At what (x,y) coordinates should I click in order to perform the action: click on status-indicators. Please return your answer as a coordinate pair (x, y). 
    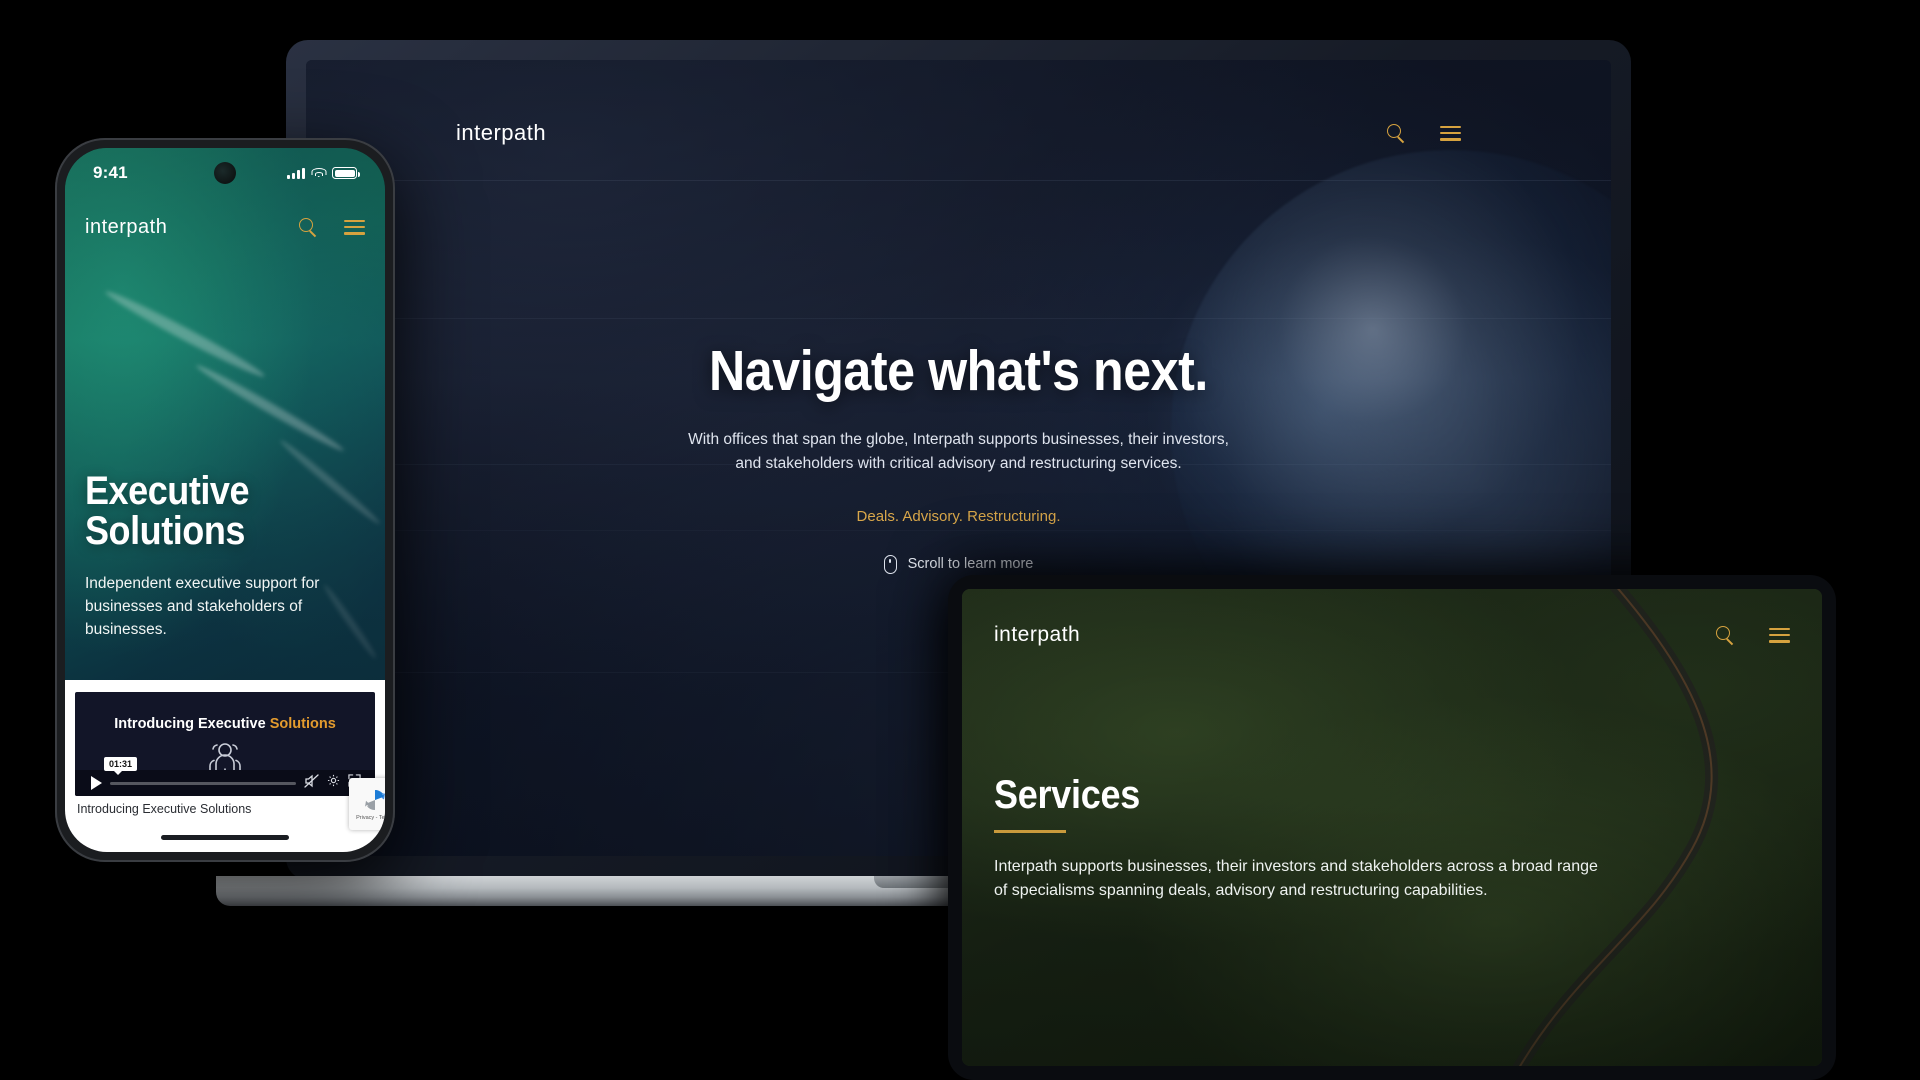
    Looking at the image, I should click on (323, 173).